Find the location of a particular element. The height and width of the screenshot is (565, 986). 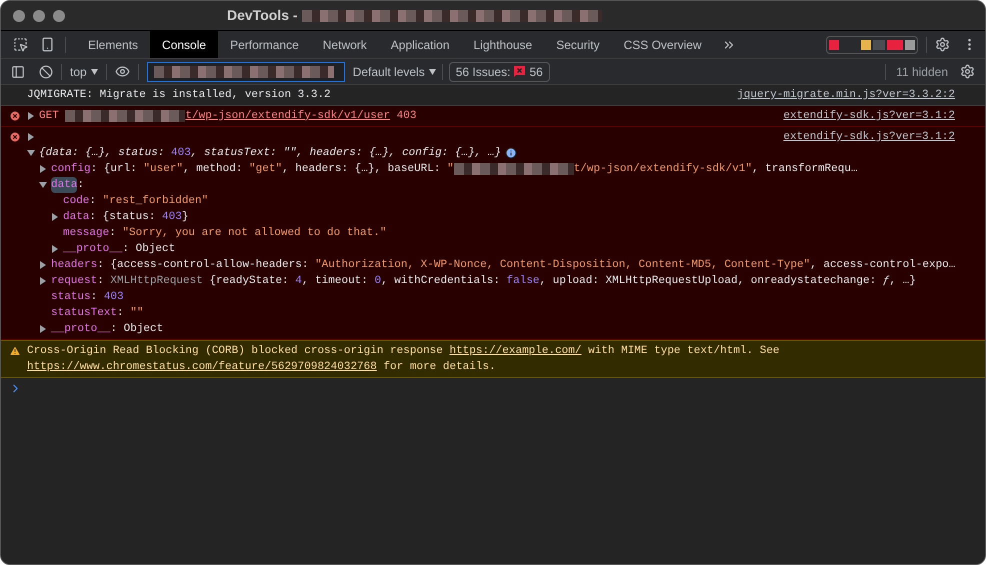

value-text: "" is located at coordinates (137, 313).